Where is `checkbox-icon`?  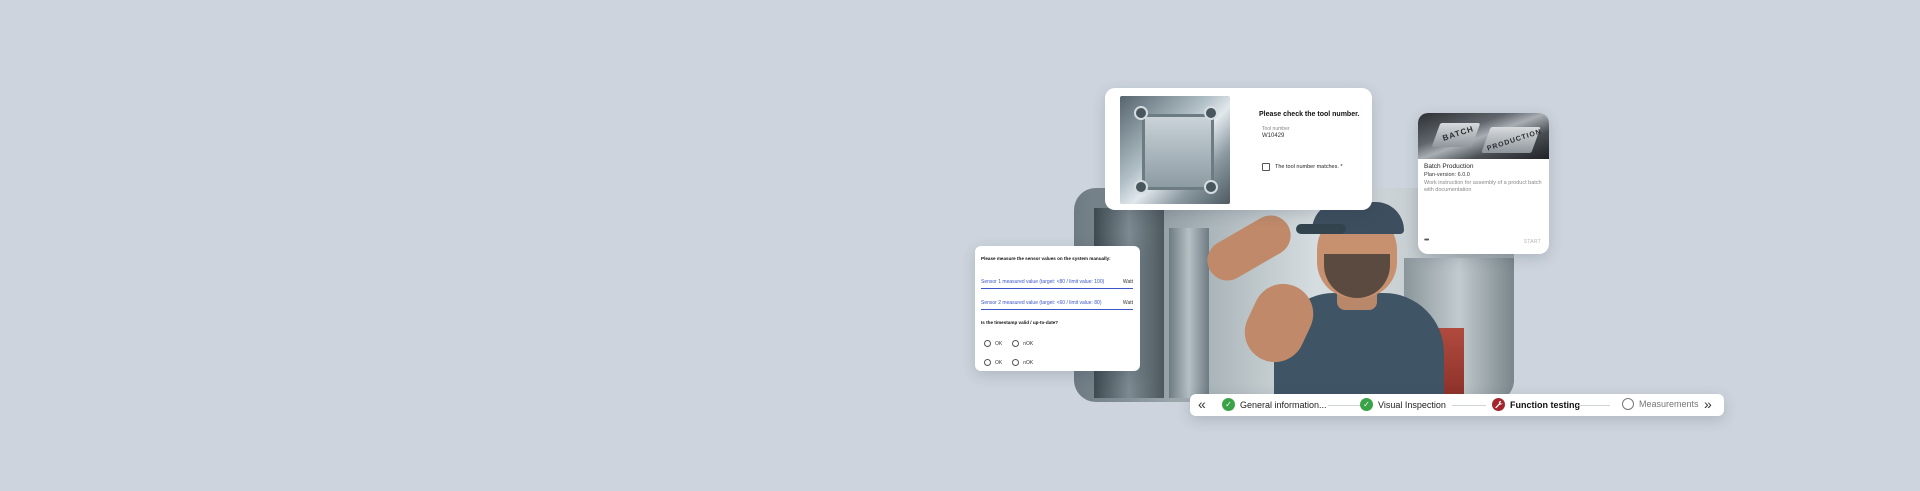 checkbox-icon is located at coordinates (1266, 167).